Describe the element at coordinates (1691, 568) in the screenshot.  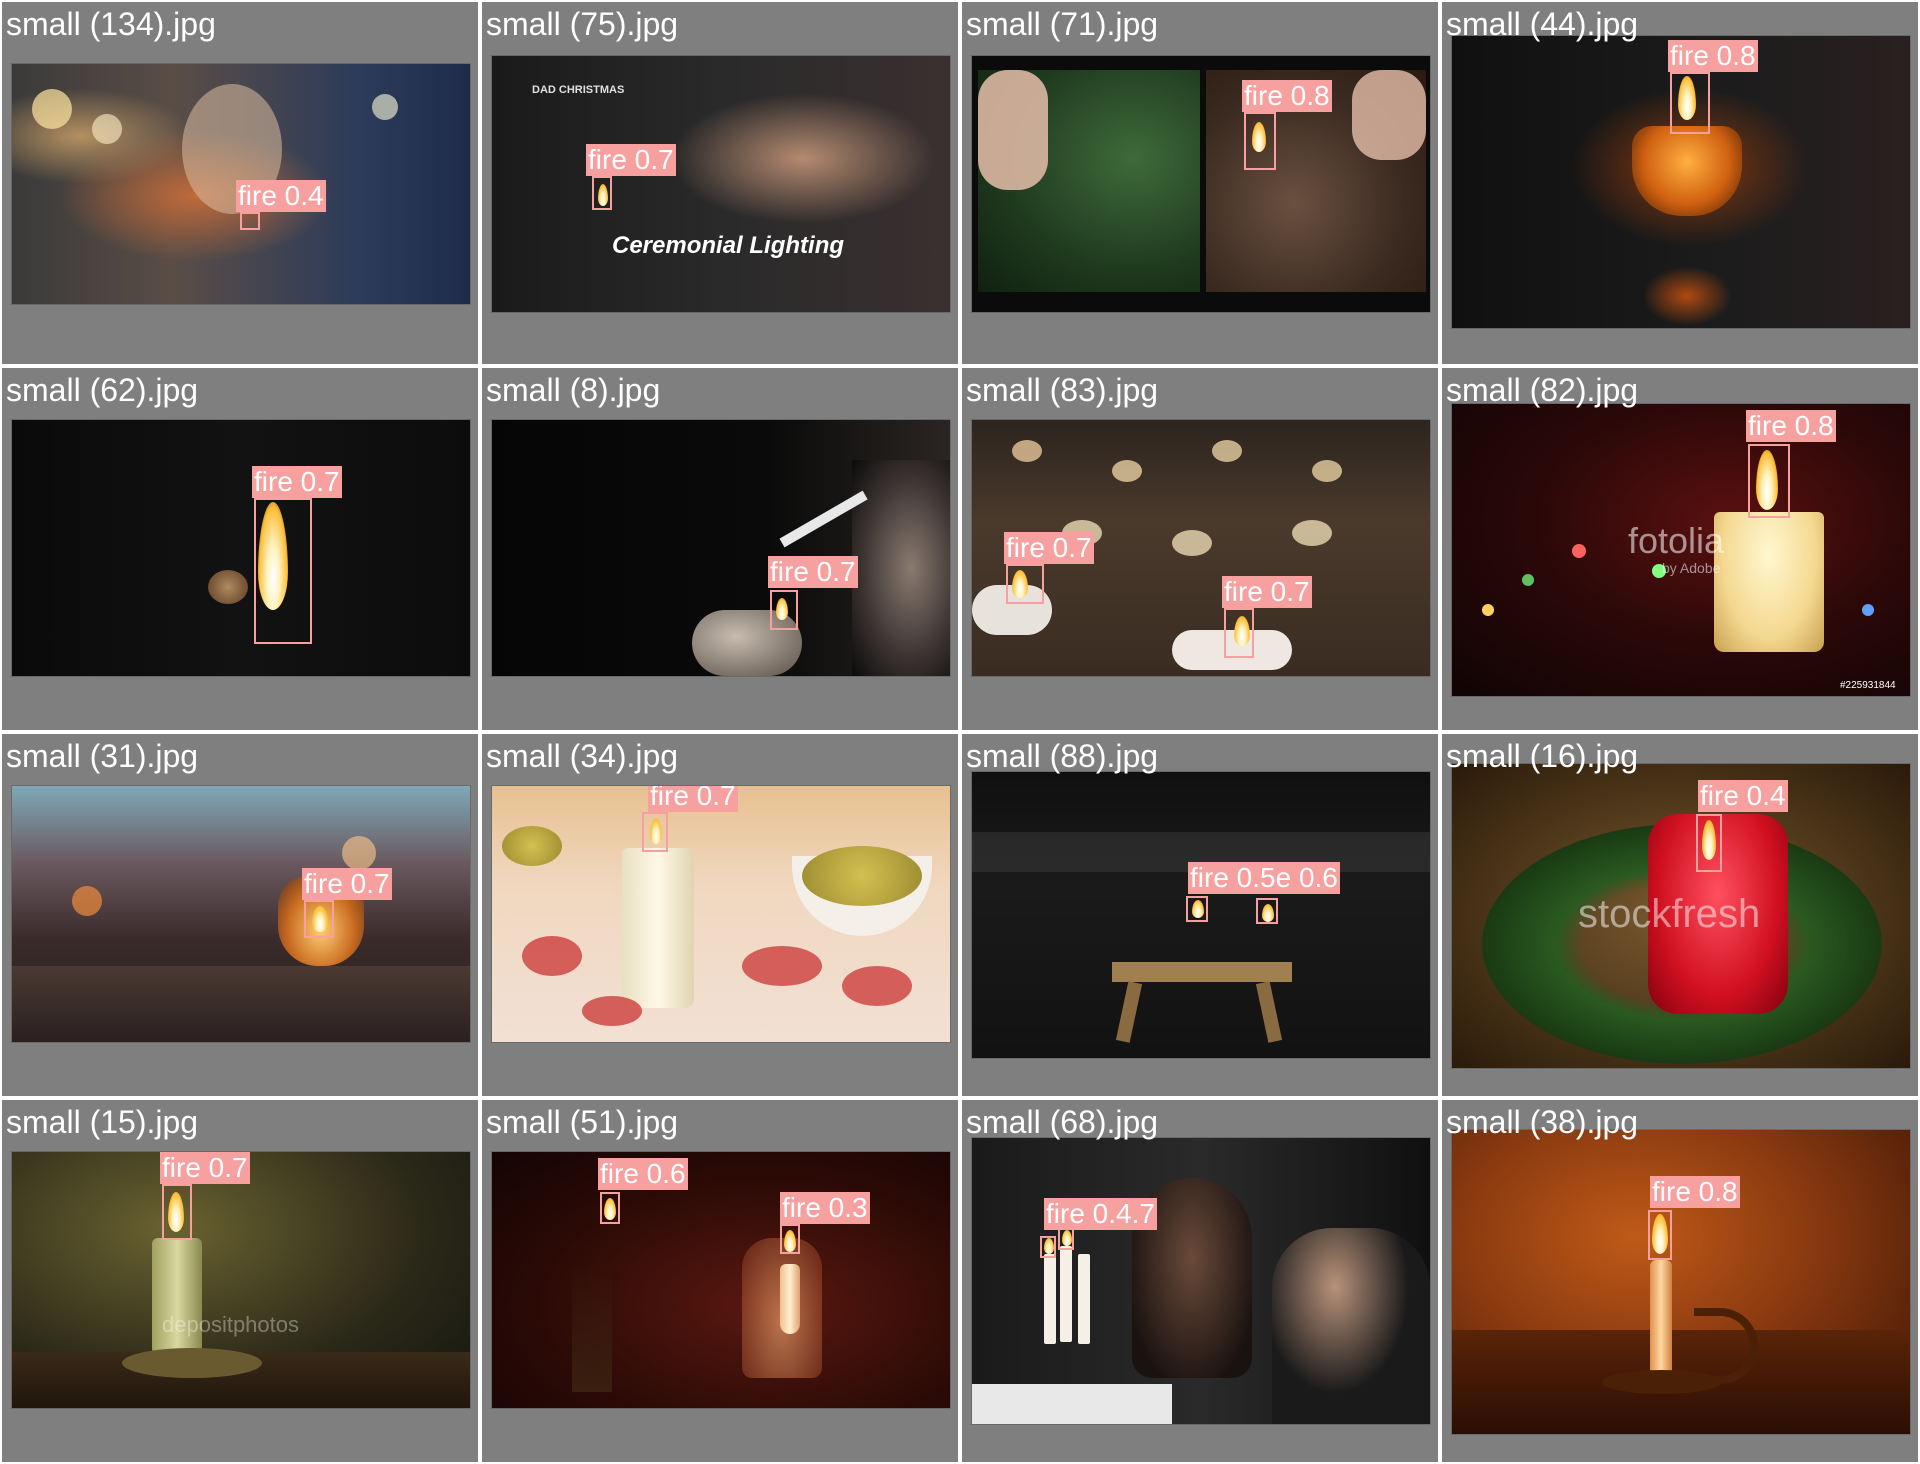
I see `watermark-sub: by Adobe` at that location.